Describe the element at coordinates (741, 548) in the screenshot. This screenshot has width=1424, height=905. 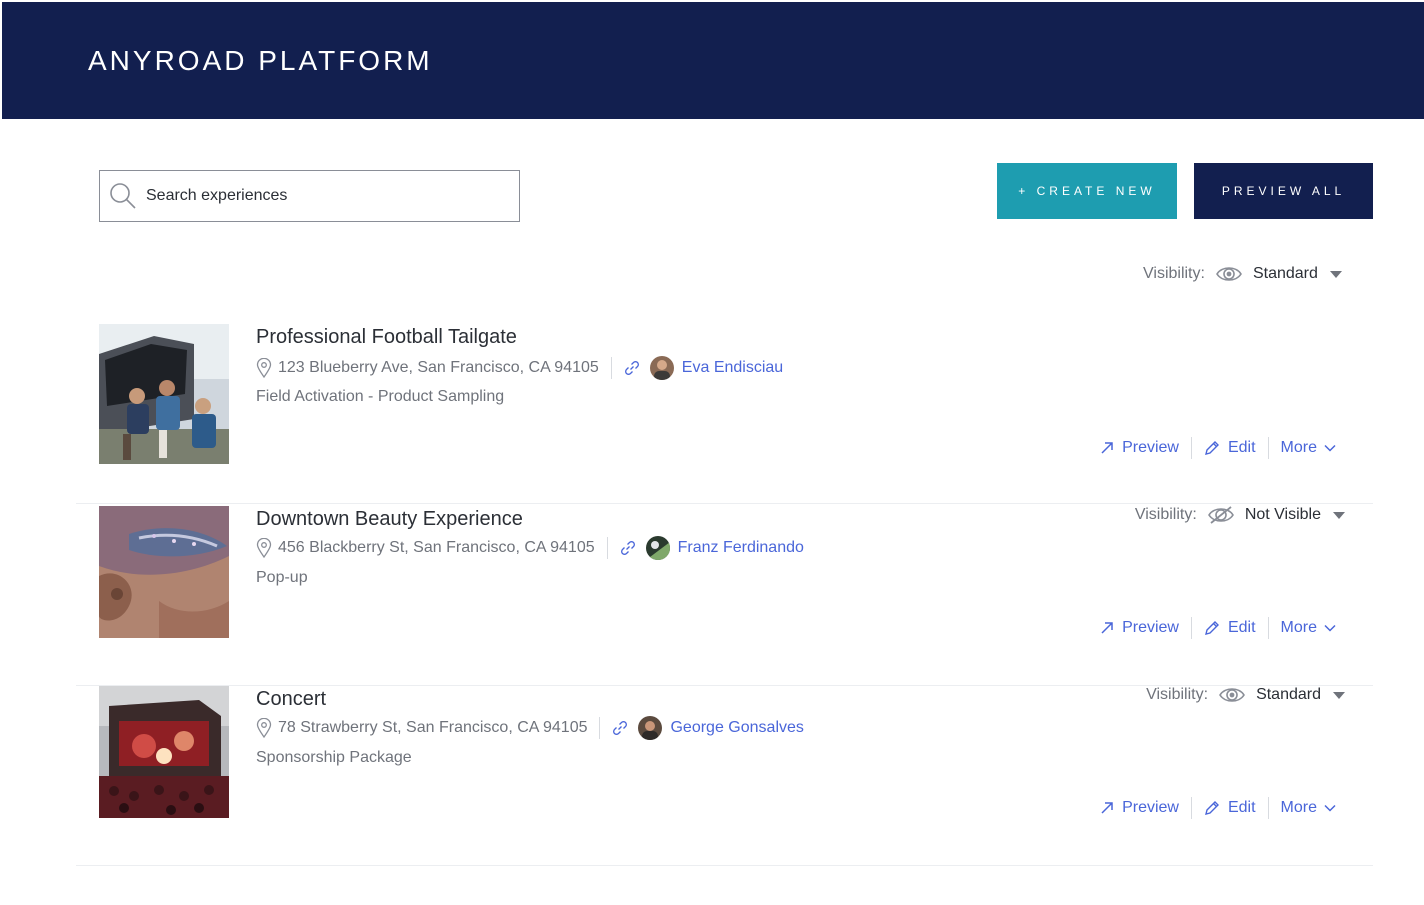
I see `host-link: Franz Ferdinando` at that location.